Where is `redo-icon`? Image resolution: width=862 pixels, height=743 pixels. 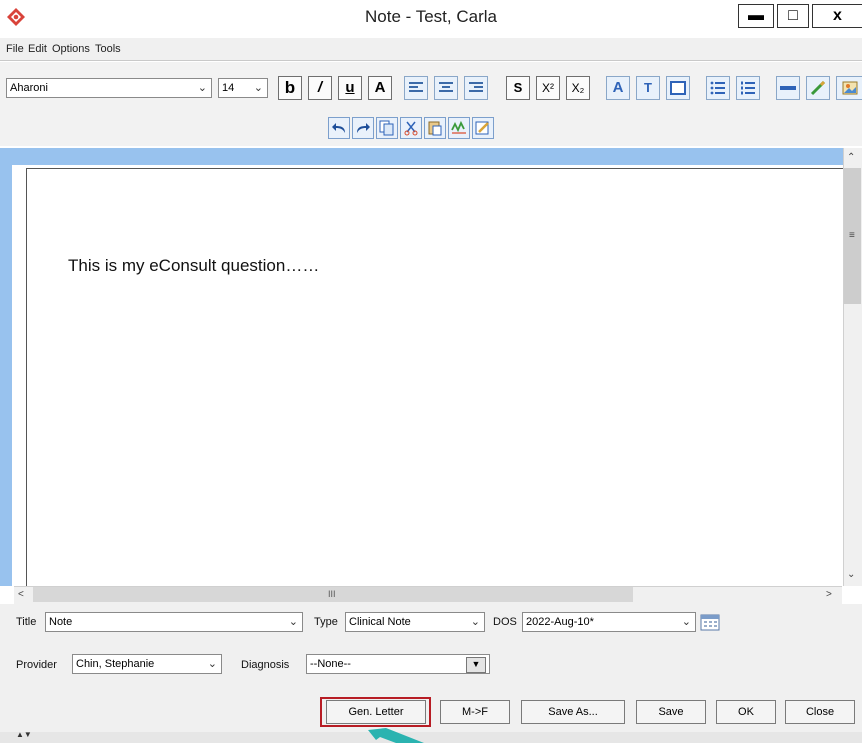 redo-icon is located at coordinates (363, 128).